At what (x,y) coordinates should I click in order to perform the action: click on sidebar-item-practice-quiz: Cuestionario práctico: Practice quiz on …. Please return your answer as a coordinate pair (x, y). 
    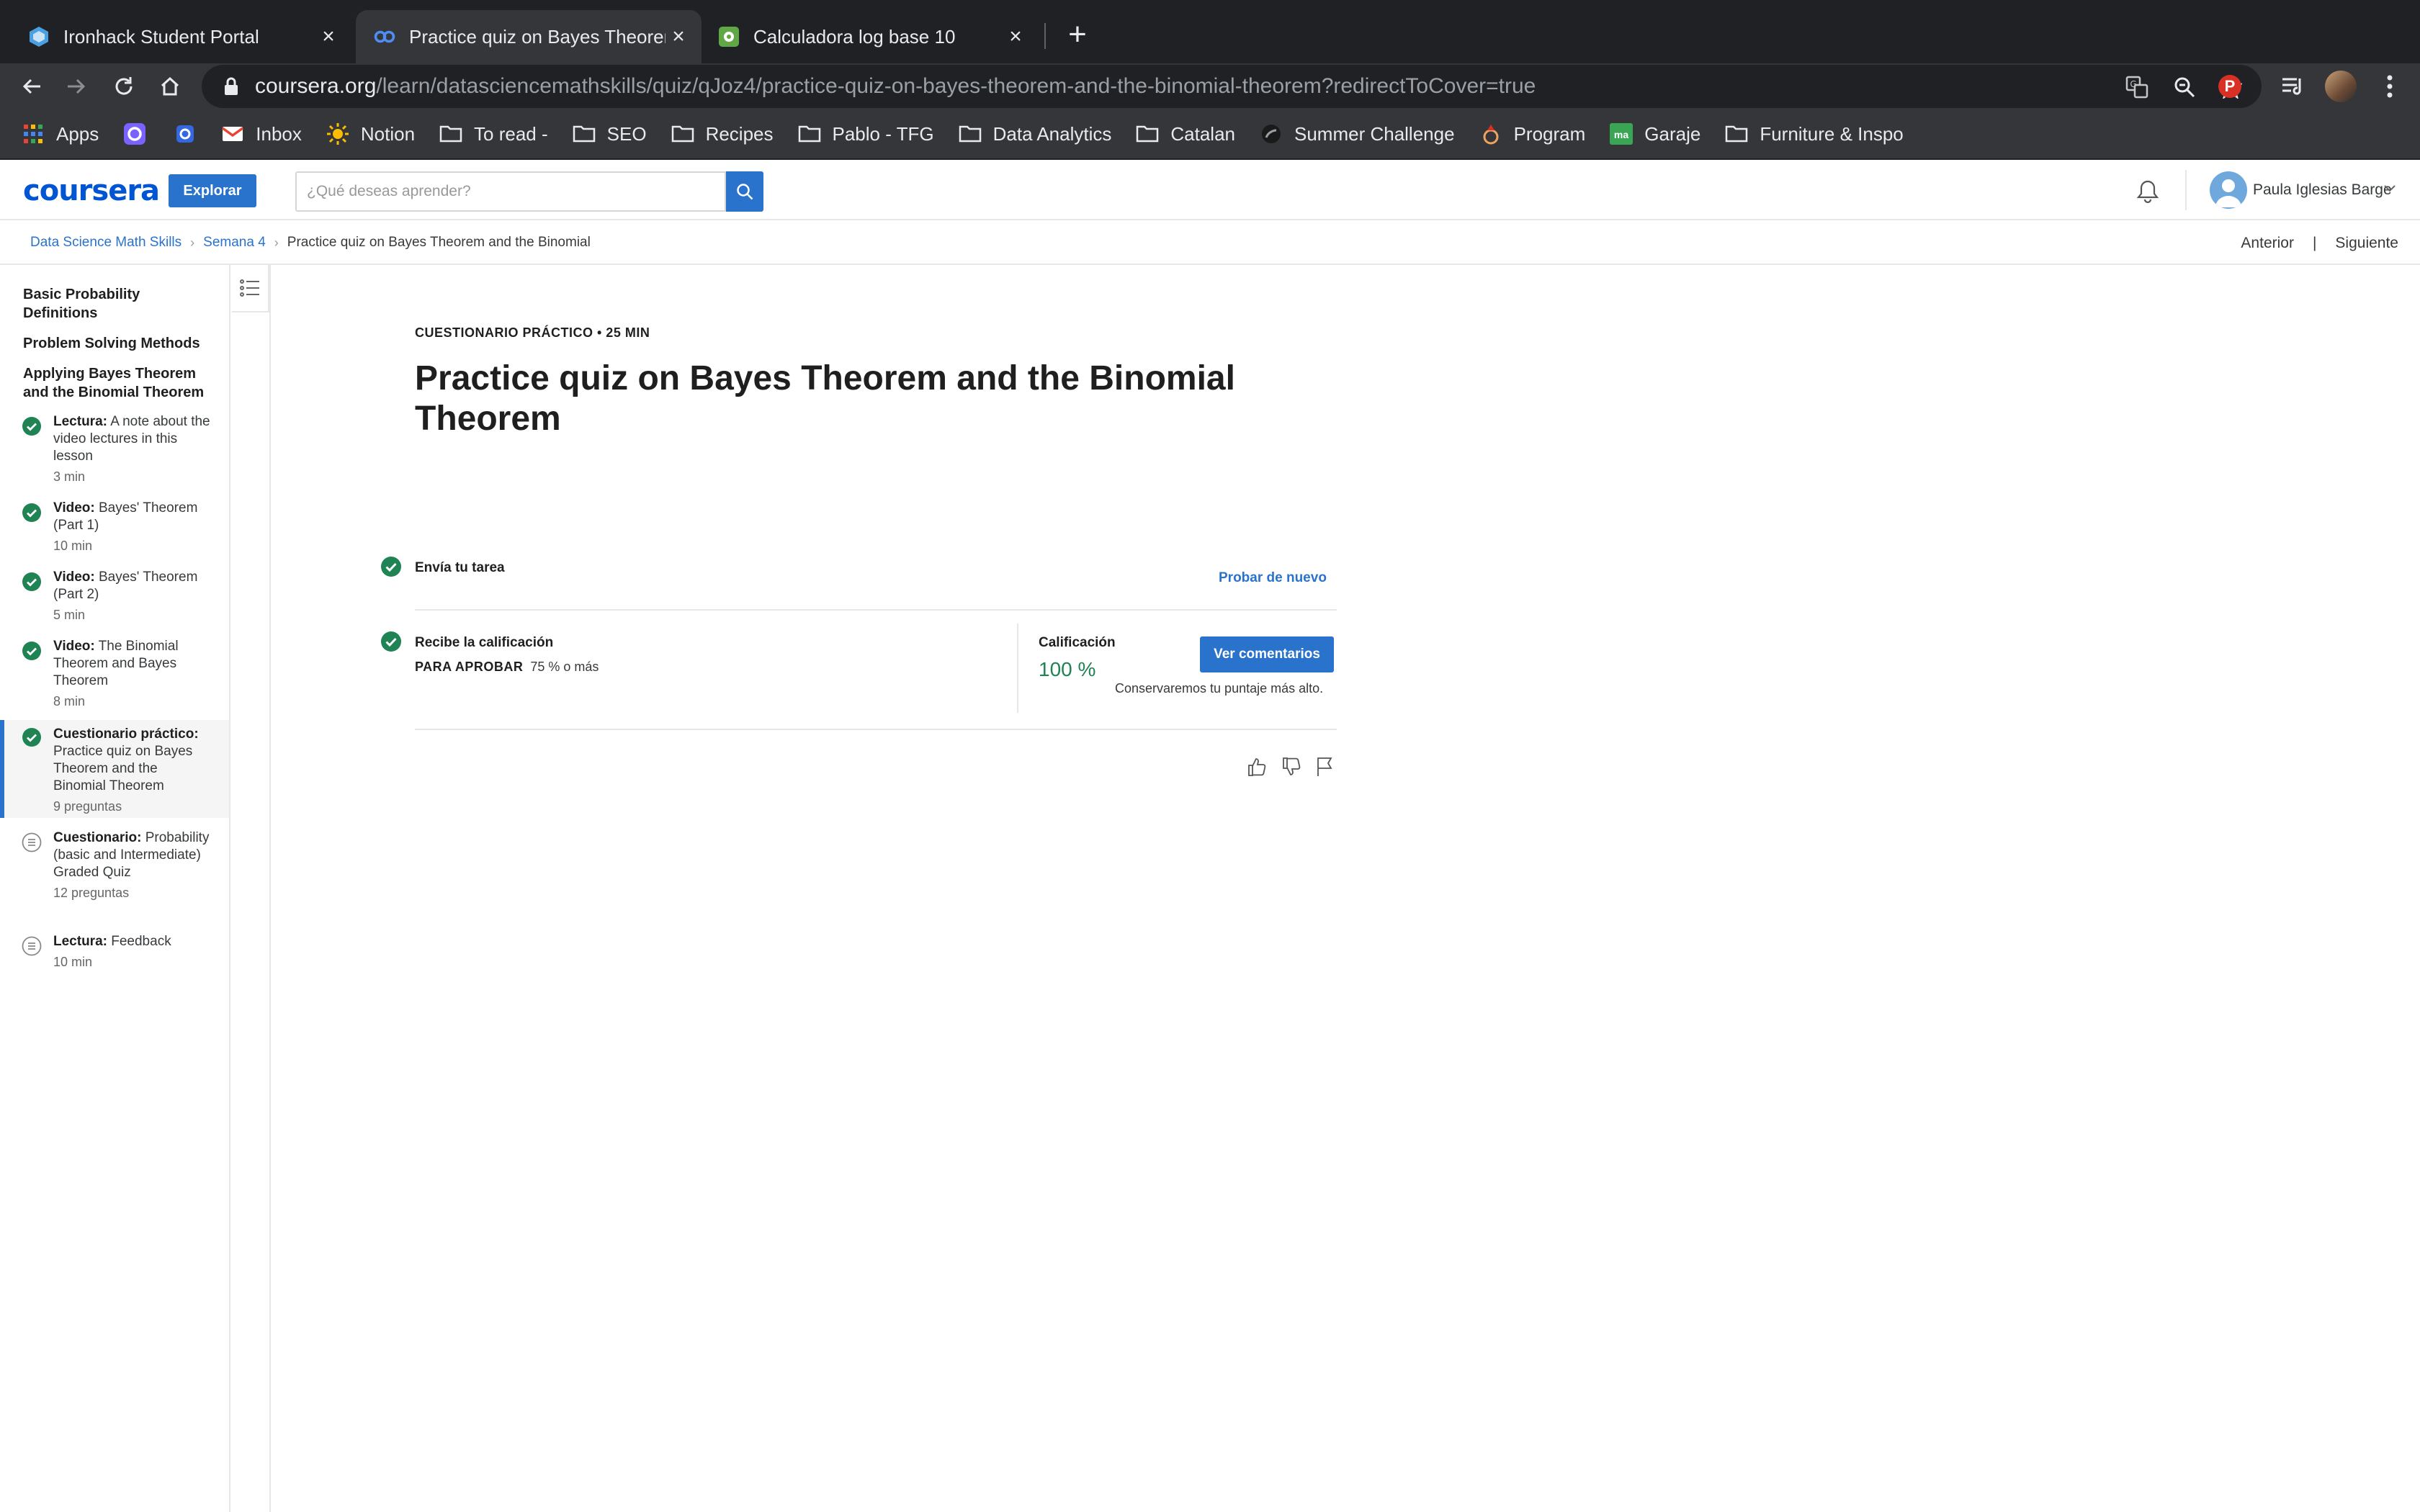
    Looking at the image, I should click on (114, 769).